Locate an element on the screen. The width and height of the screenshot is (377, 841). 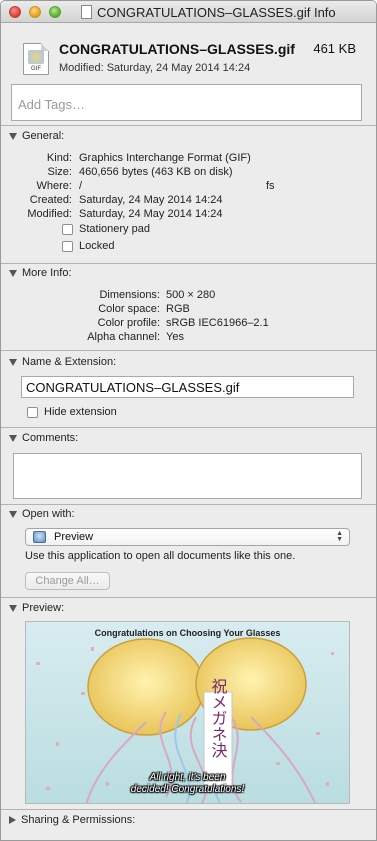
name-extension-title: Name & Extension: is located at coordinates (69, 362).